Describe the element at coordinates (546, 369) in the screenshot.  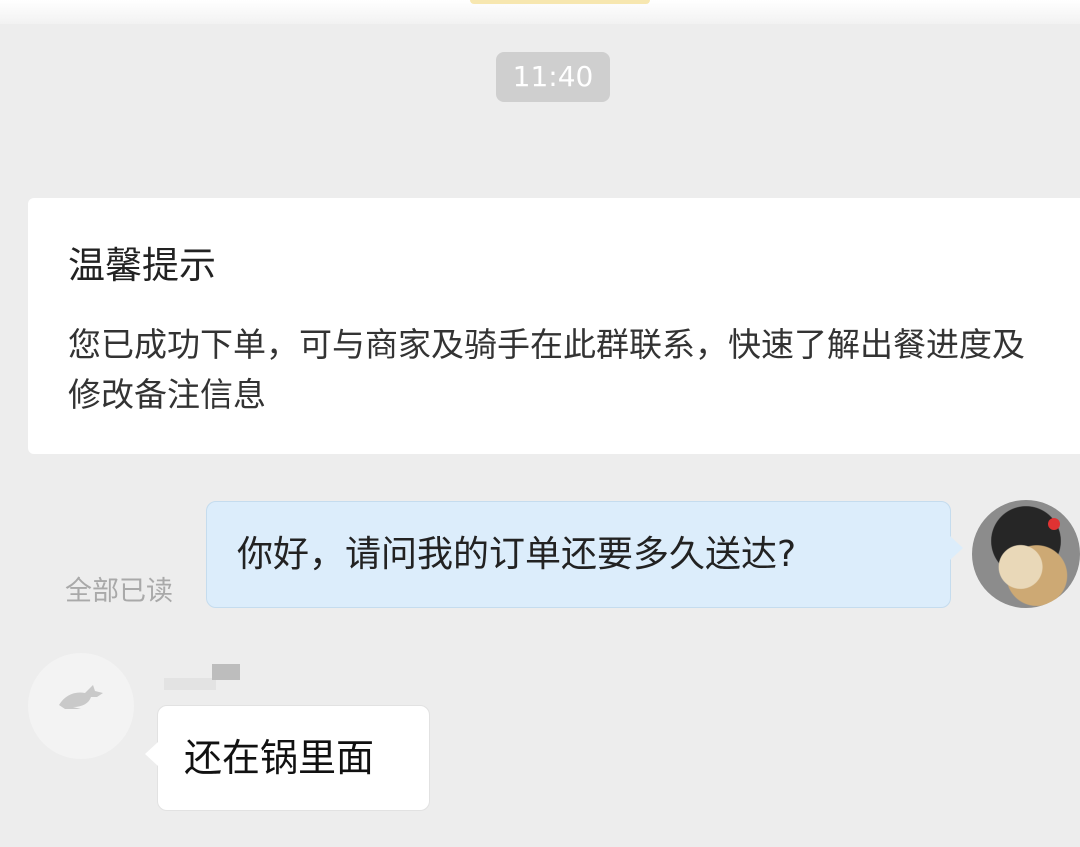
I see `notice-body: 您已成功下单，可与商家及骑手在此群联系，快速了解出餐进度及修改备注信息` at that location.